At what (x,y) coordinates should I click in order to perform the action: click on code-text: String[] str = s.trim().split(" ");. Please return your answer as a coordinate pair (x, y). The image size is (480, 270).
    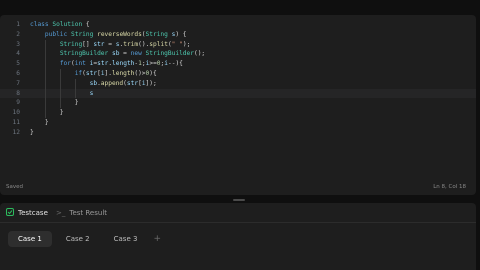
    Looking at the image, I should click on (125, 44).